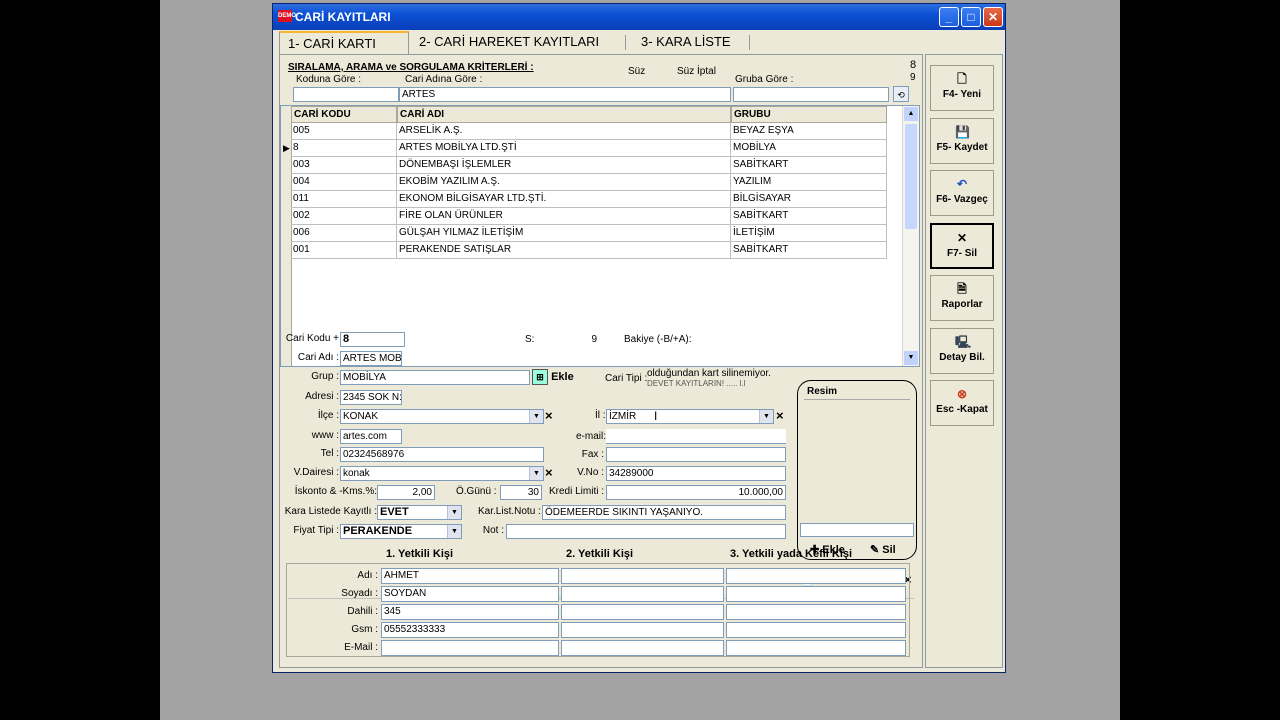  I want to click on clear-il-icon: ×, so click(780, 415).